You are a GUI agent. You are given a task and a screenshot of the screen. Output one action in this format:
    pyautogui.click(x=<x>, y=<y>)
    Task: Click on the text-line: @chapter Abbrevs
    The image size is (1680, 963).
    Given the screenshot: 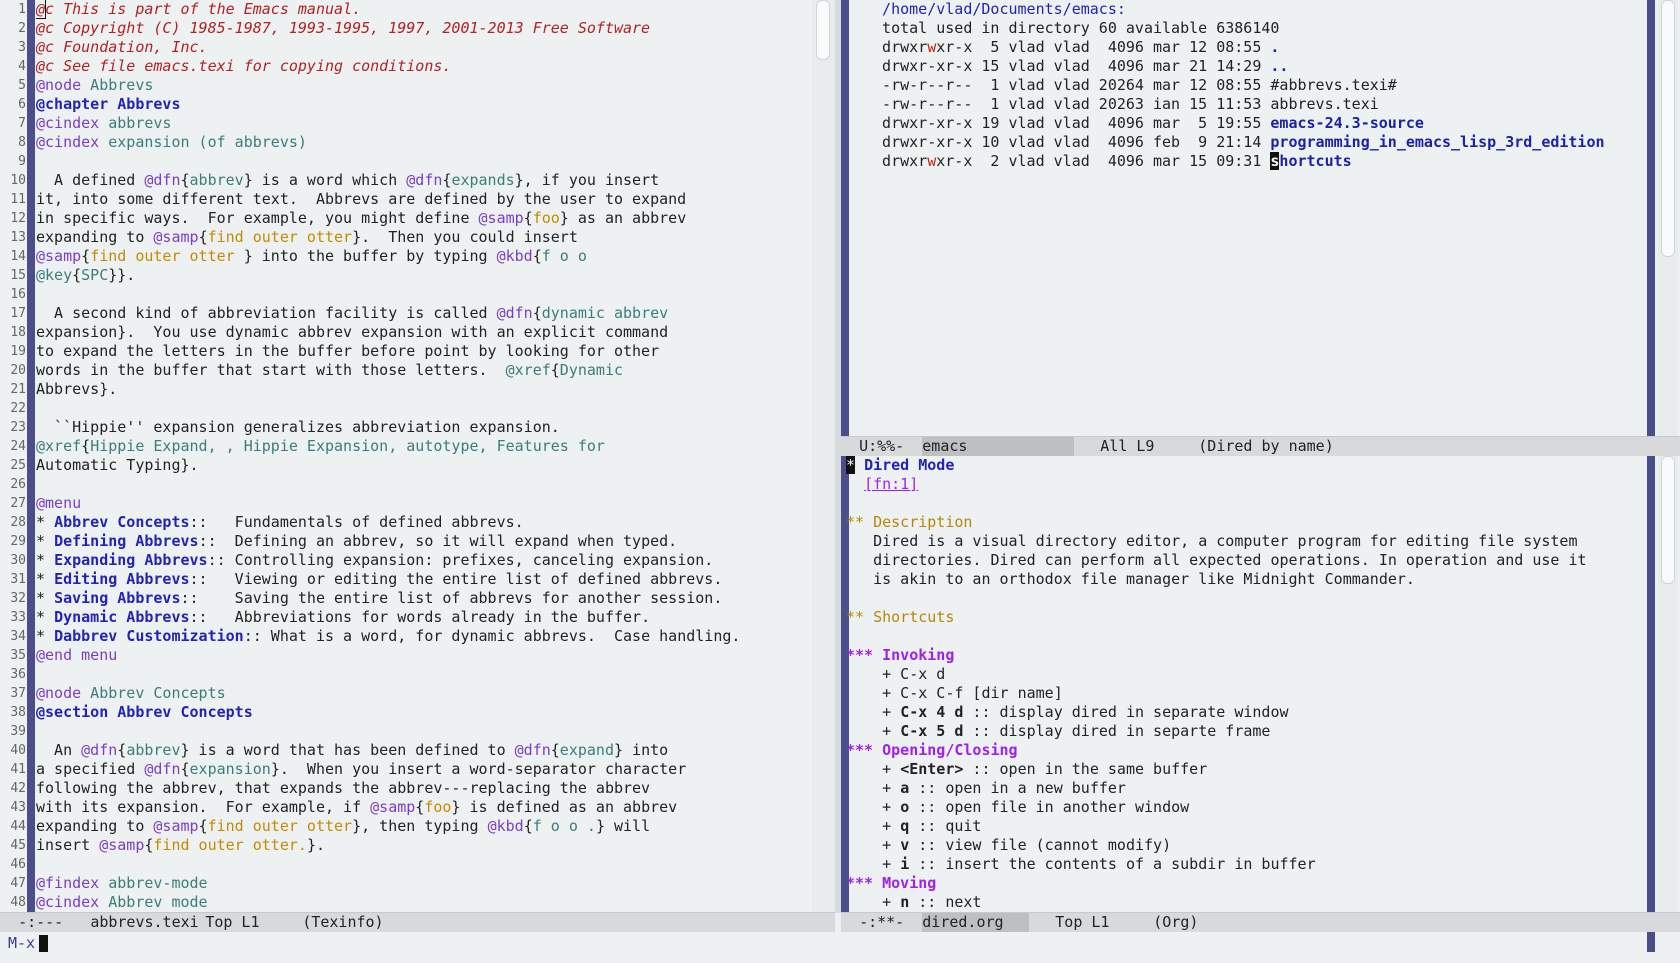 What is the action you would take?
    pyautogui.click(x=423, y=104)
    